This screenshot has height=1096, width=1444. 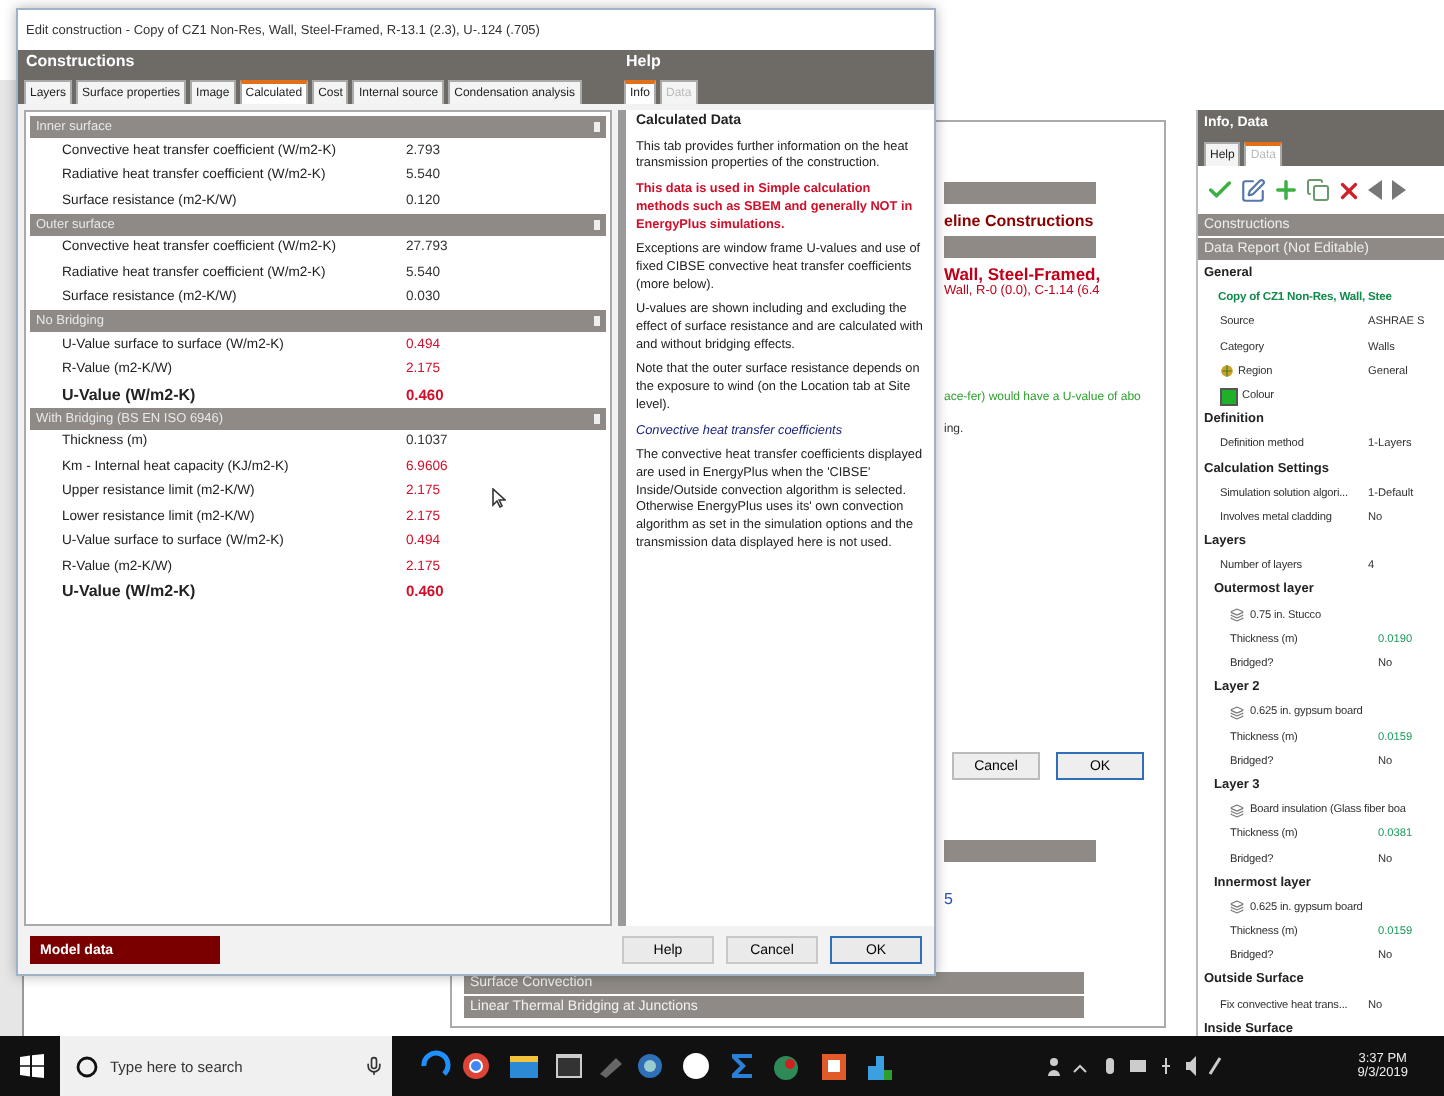 I want to click on microphone-icon, so click(x=374, y=1066).